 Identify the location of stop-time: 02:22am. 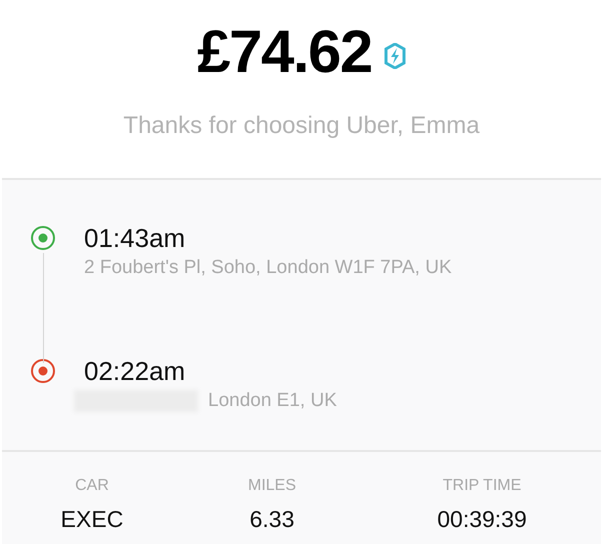
(135, 370).